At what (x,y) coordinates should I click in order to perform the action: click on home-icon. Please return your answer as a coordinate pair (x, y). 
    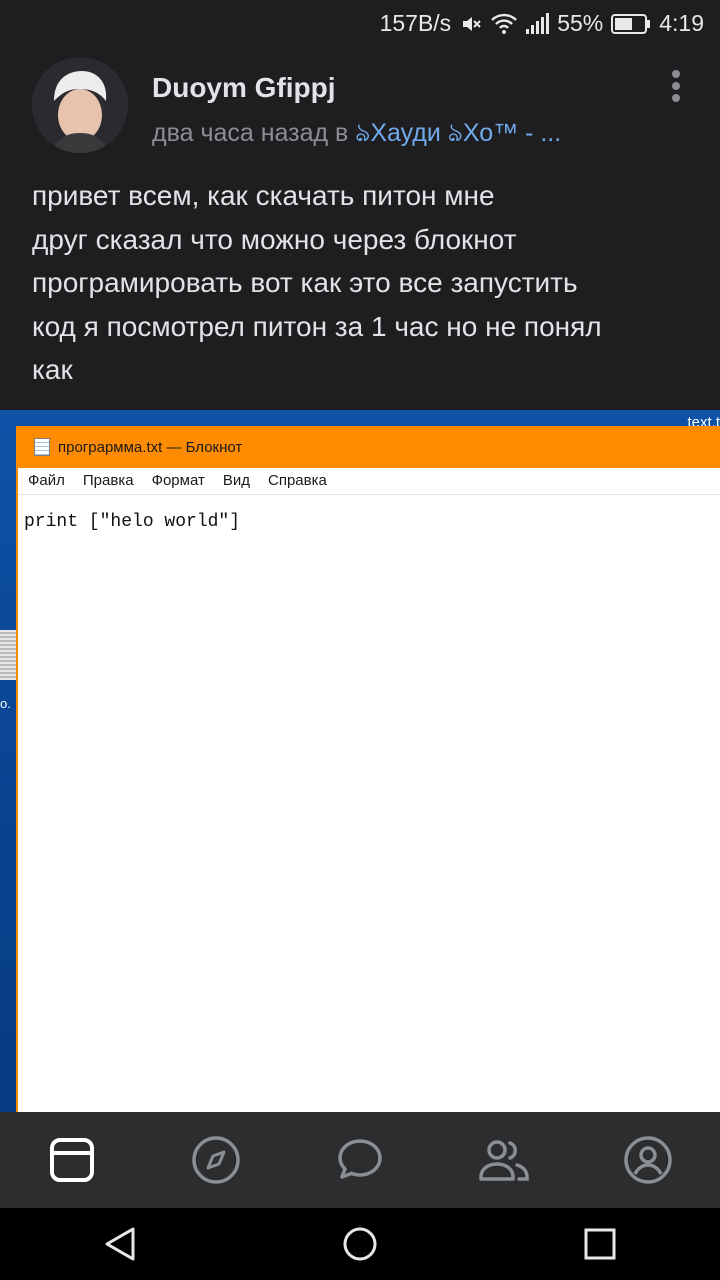
    Looking at the image, I should click on (360, 1244).